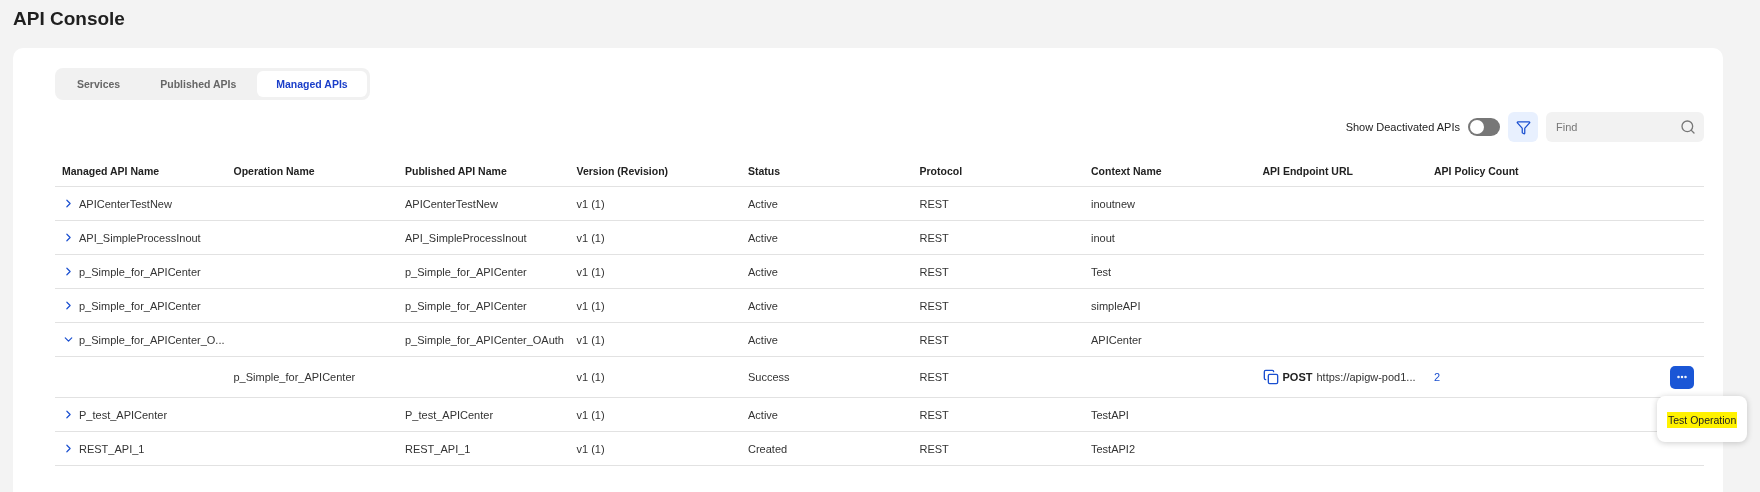  I want to click on policy-count-link: 2, so click(1513, 377).